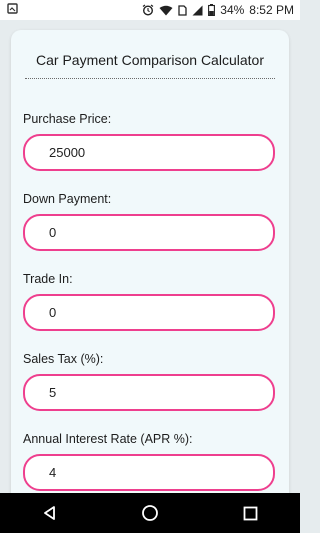 Image resolution: width=320 pixels, height=533 pixels. I want to click on sales-tax-input: 5, so click(149, 392).